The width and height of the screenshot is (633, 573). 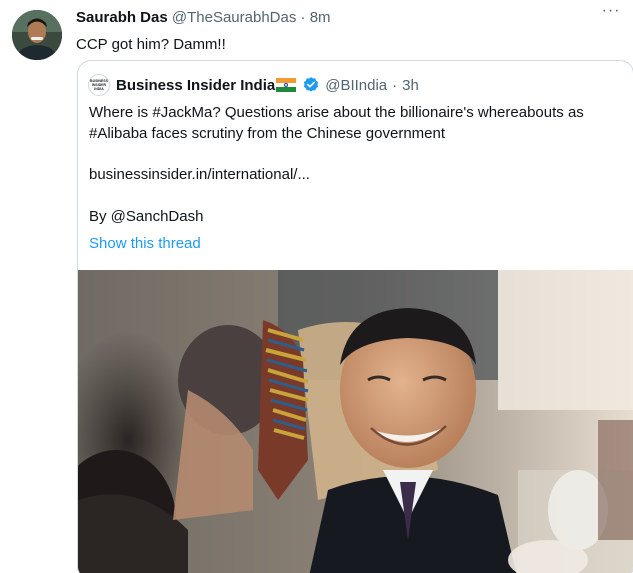 I want to click on logo-line-3: INDIA, so click(x=99, y=89).